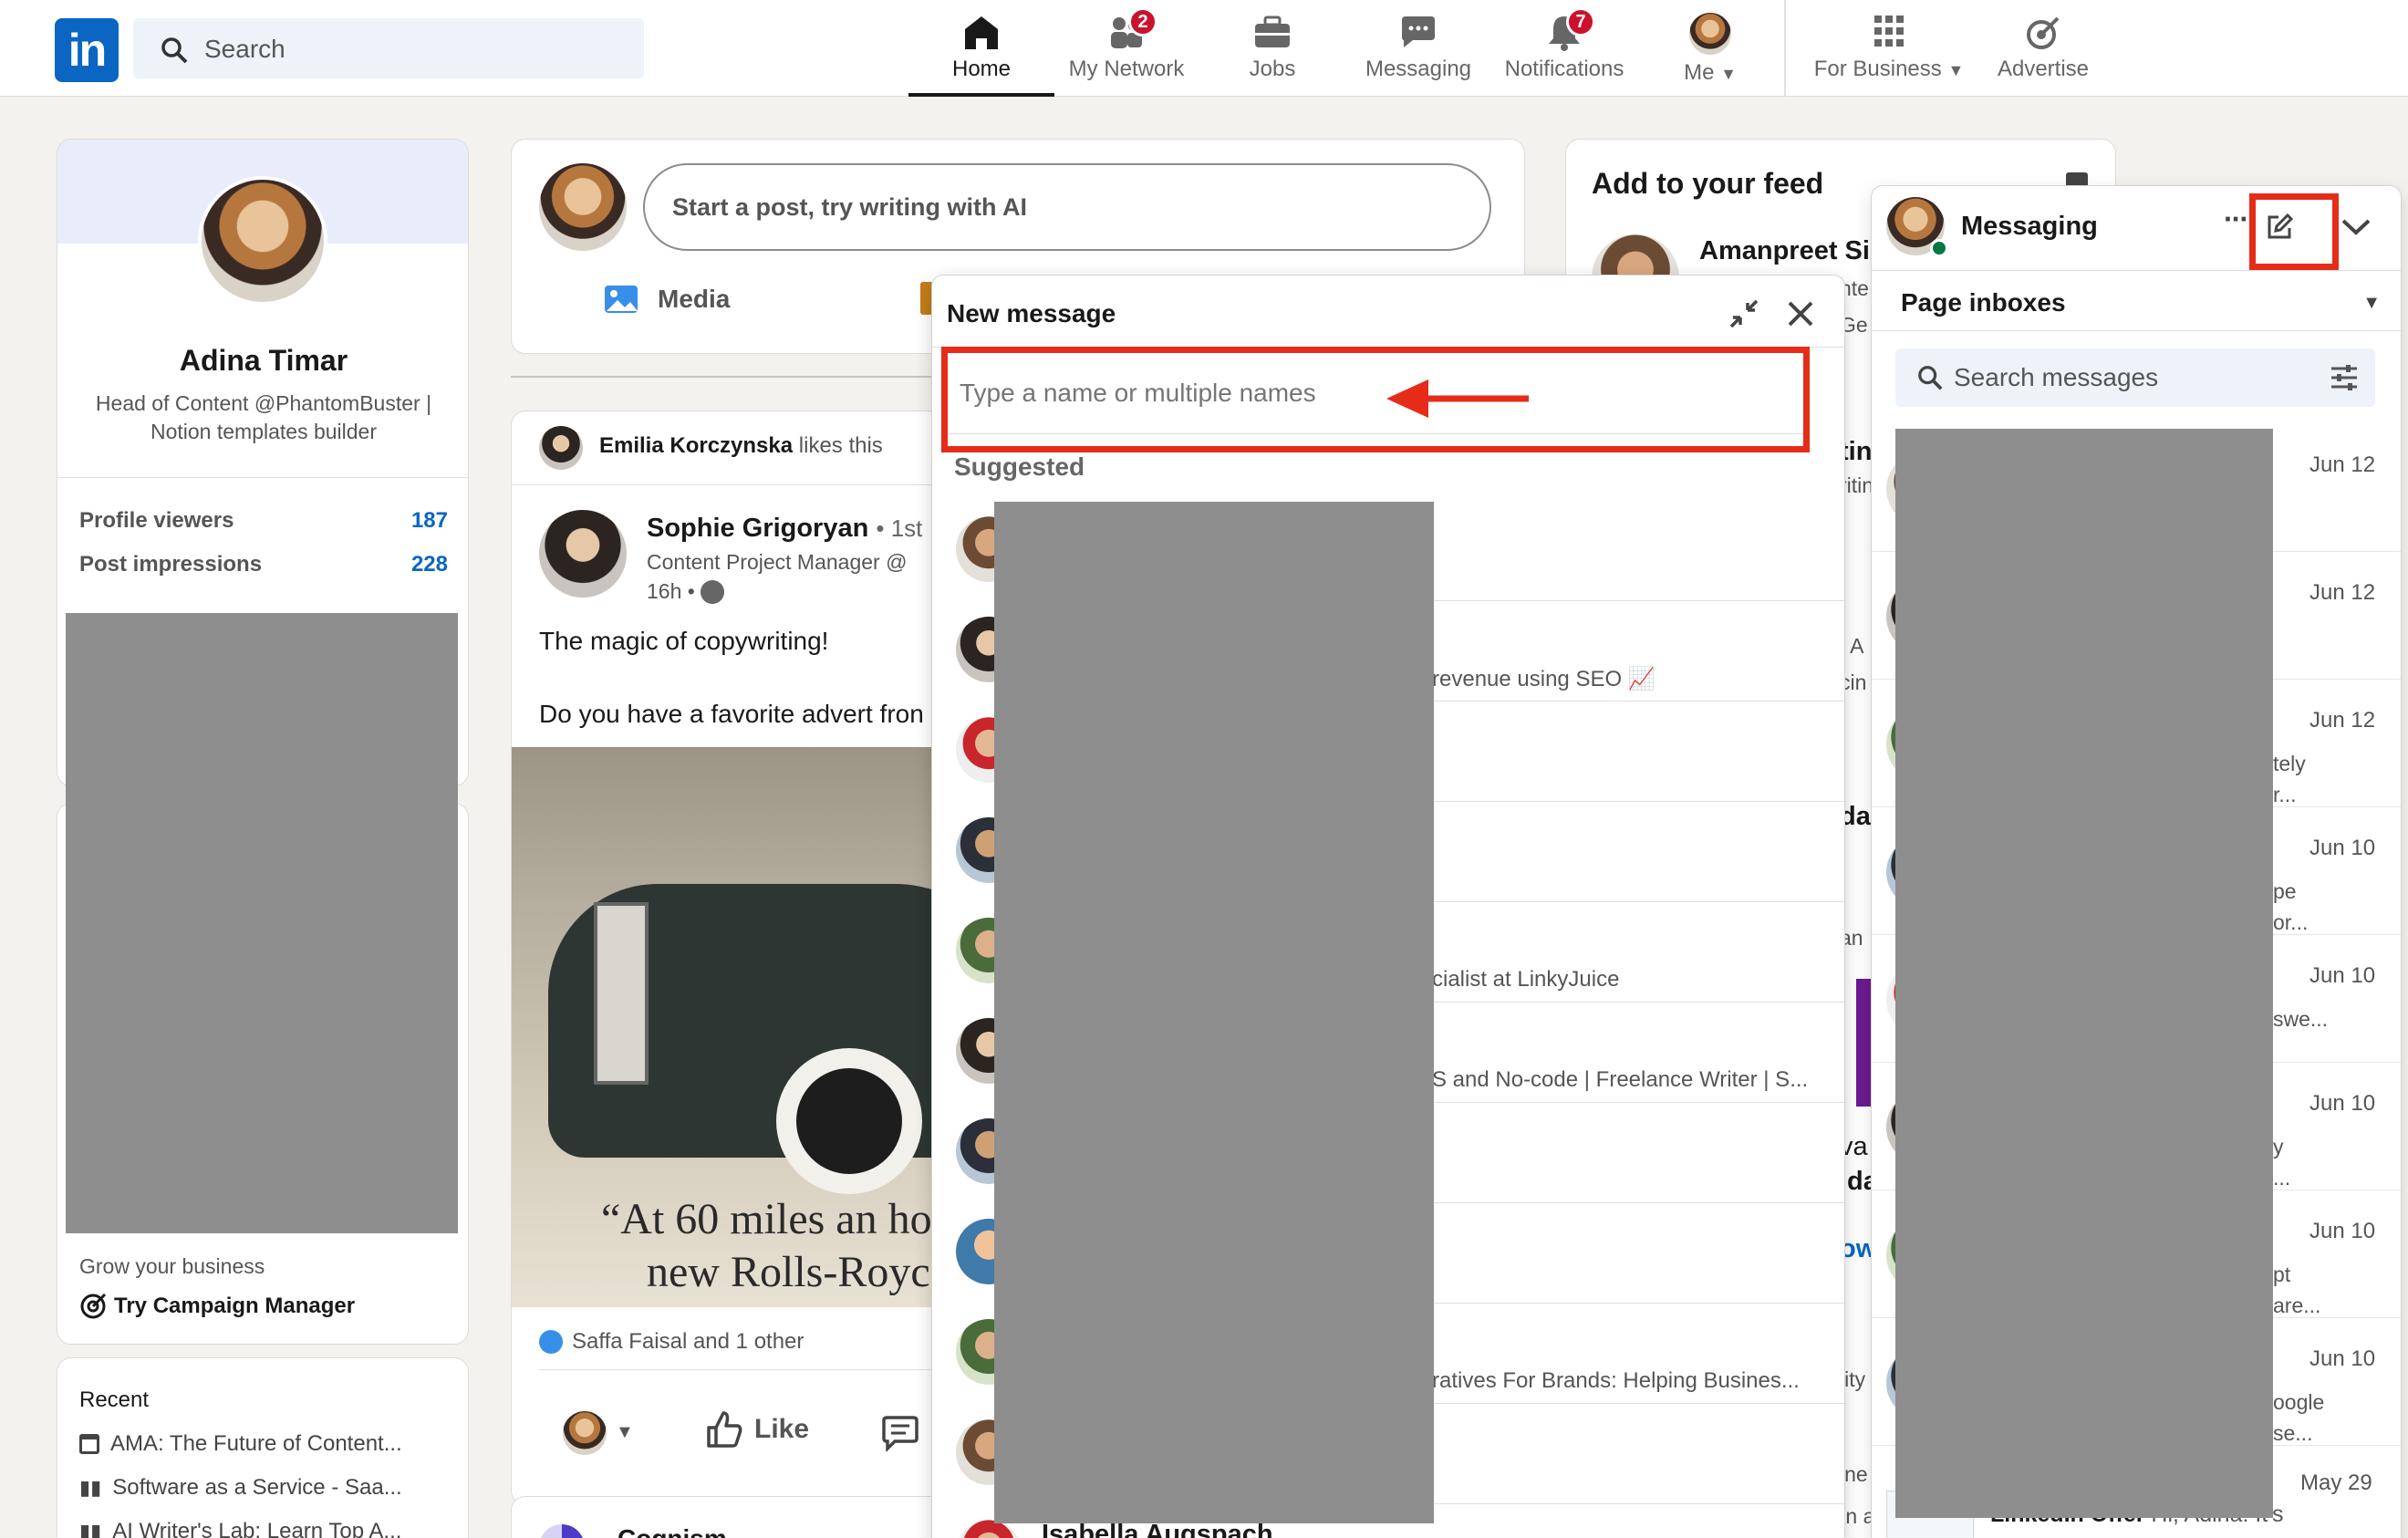  What do you see at coordinates (1273, 48) in the screenshot?
I see `nav-jobs: Jobs` at bounding box center [1273, 48].